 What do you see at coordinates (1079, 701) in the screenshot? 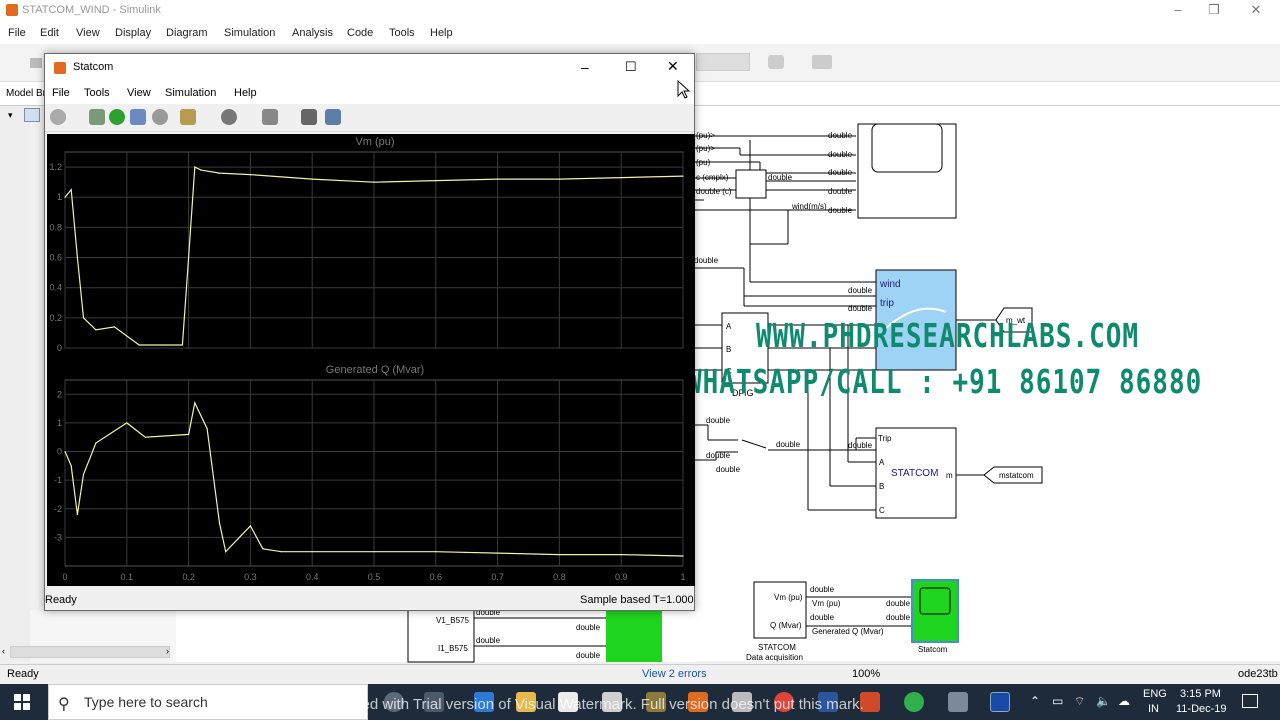
I see `network-icon: ⌔` at bounding box center [1079, 701].